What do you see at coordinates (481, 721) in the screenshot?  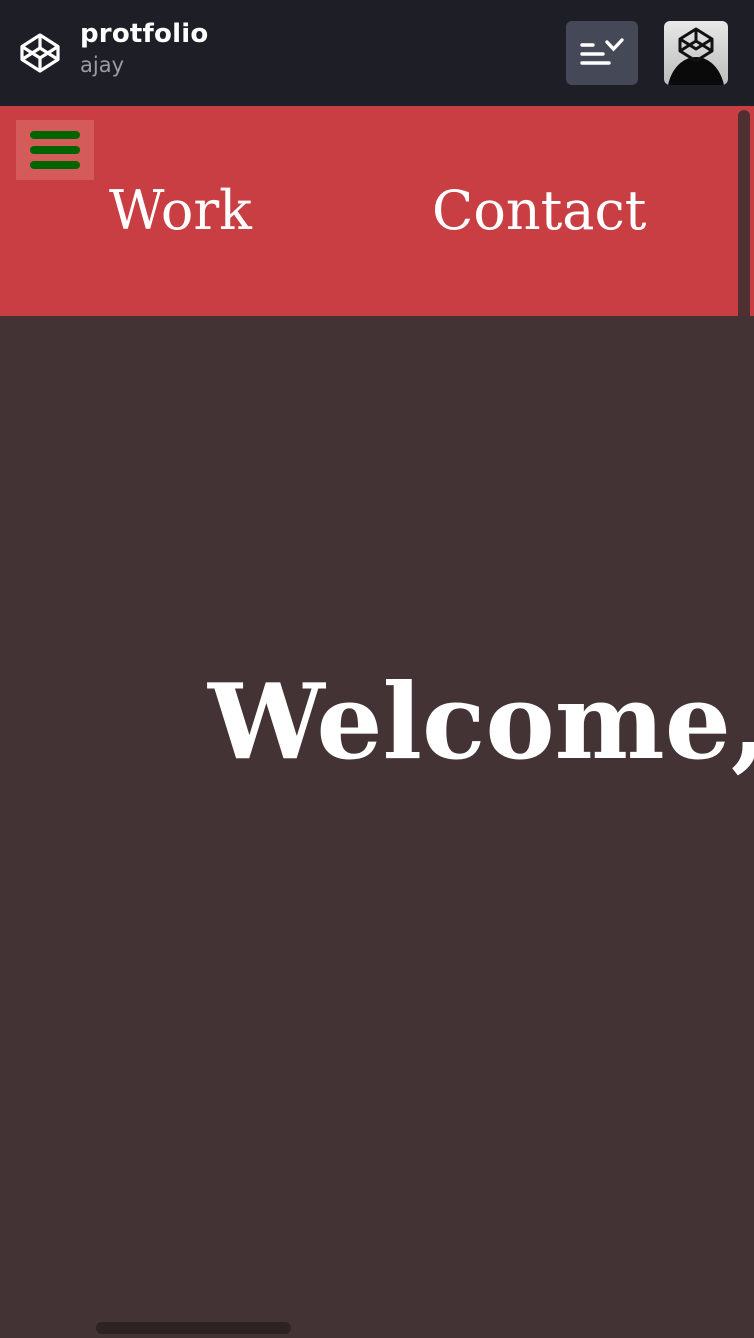 I see `hero-heading: Welcome,` at bounding box center [481, 721].